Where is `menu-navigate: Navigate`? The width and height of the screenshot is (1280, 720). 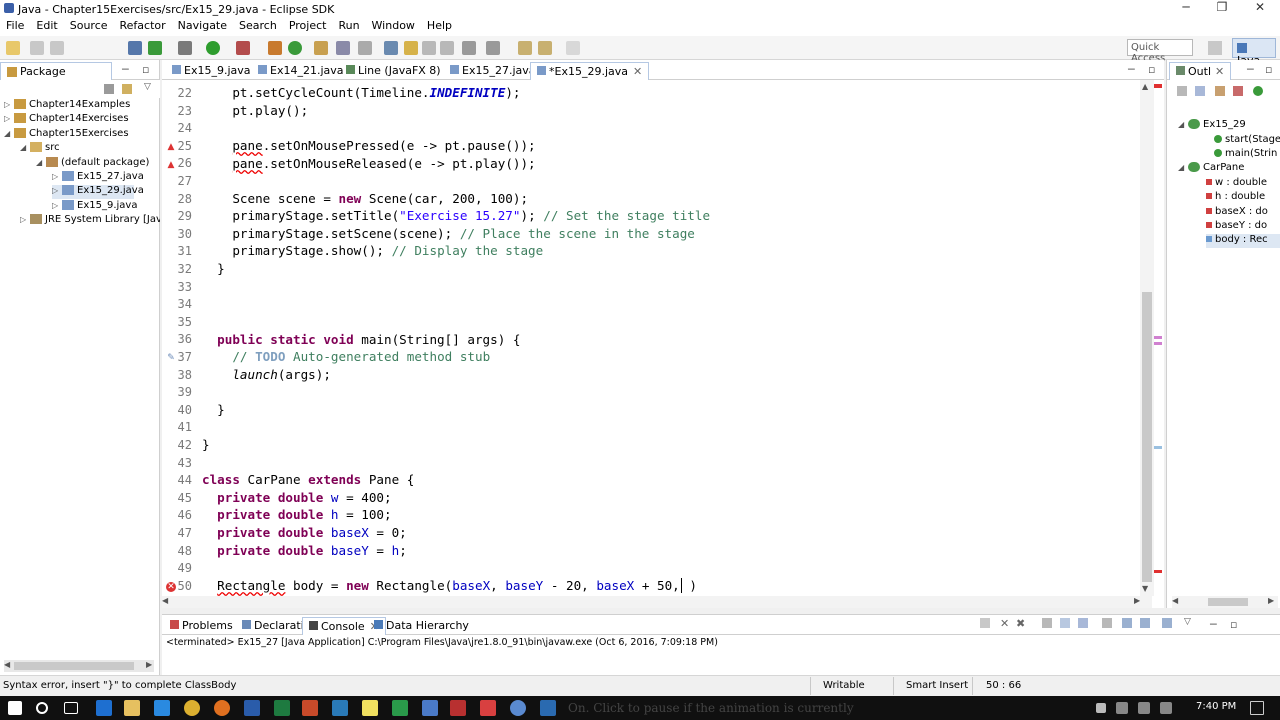 menu-navigate: Navigate is located at coordinates (202, 27).